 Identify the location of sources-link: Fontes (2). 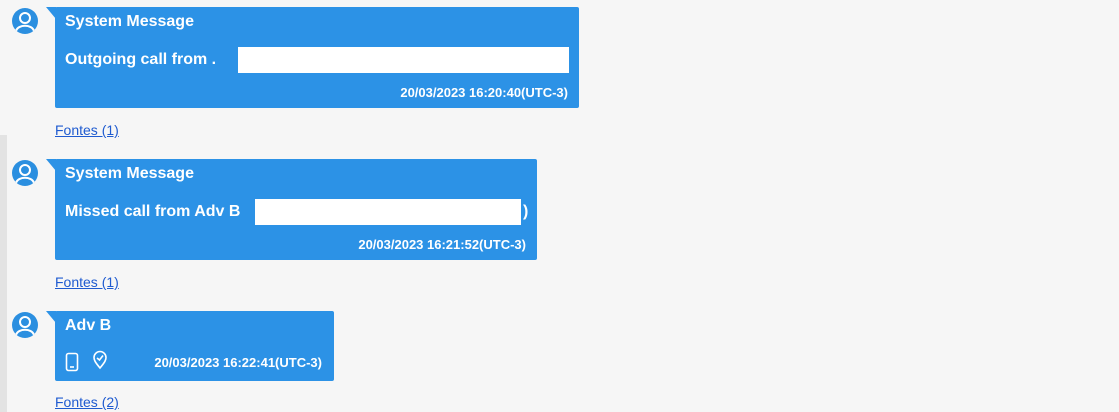
(87, 402).